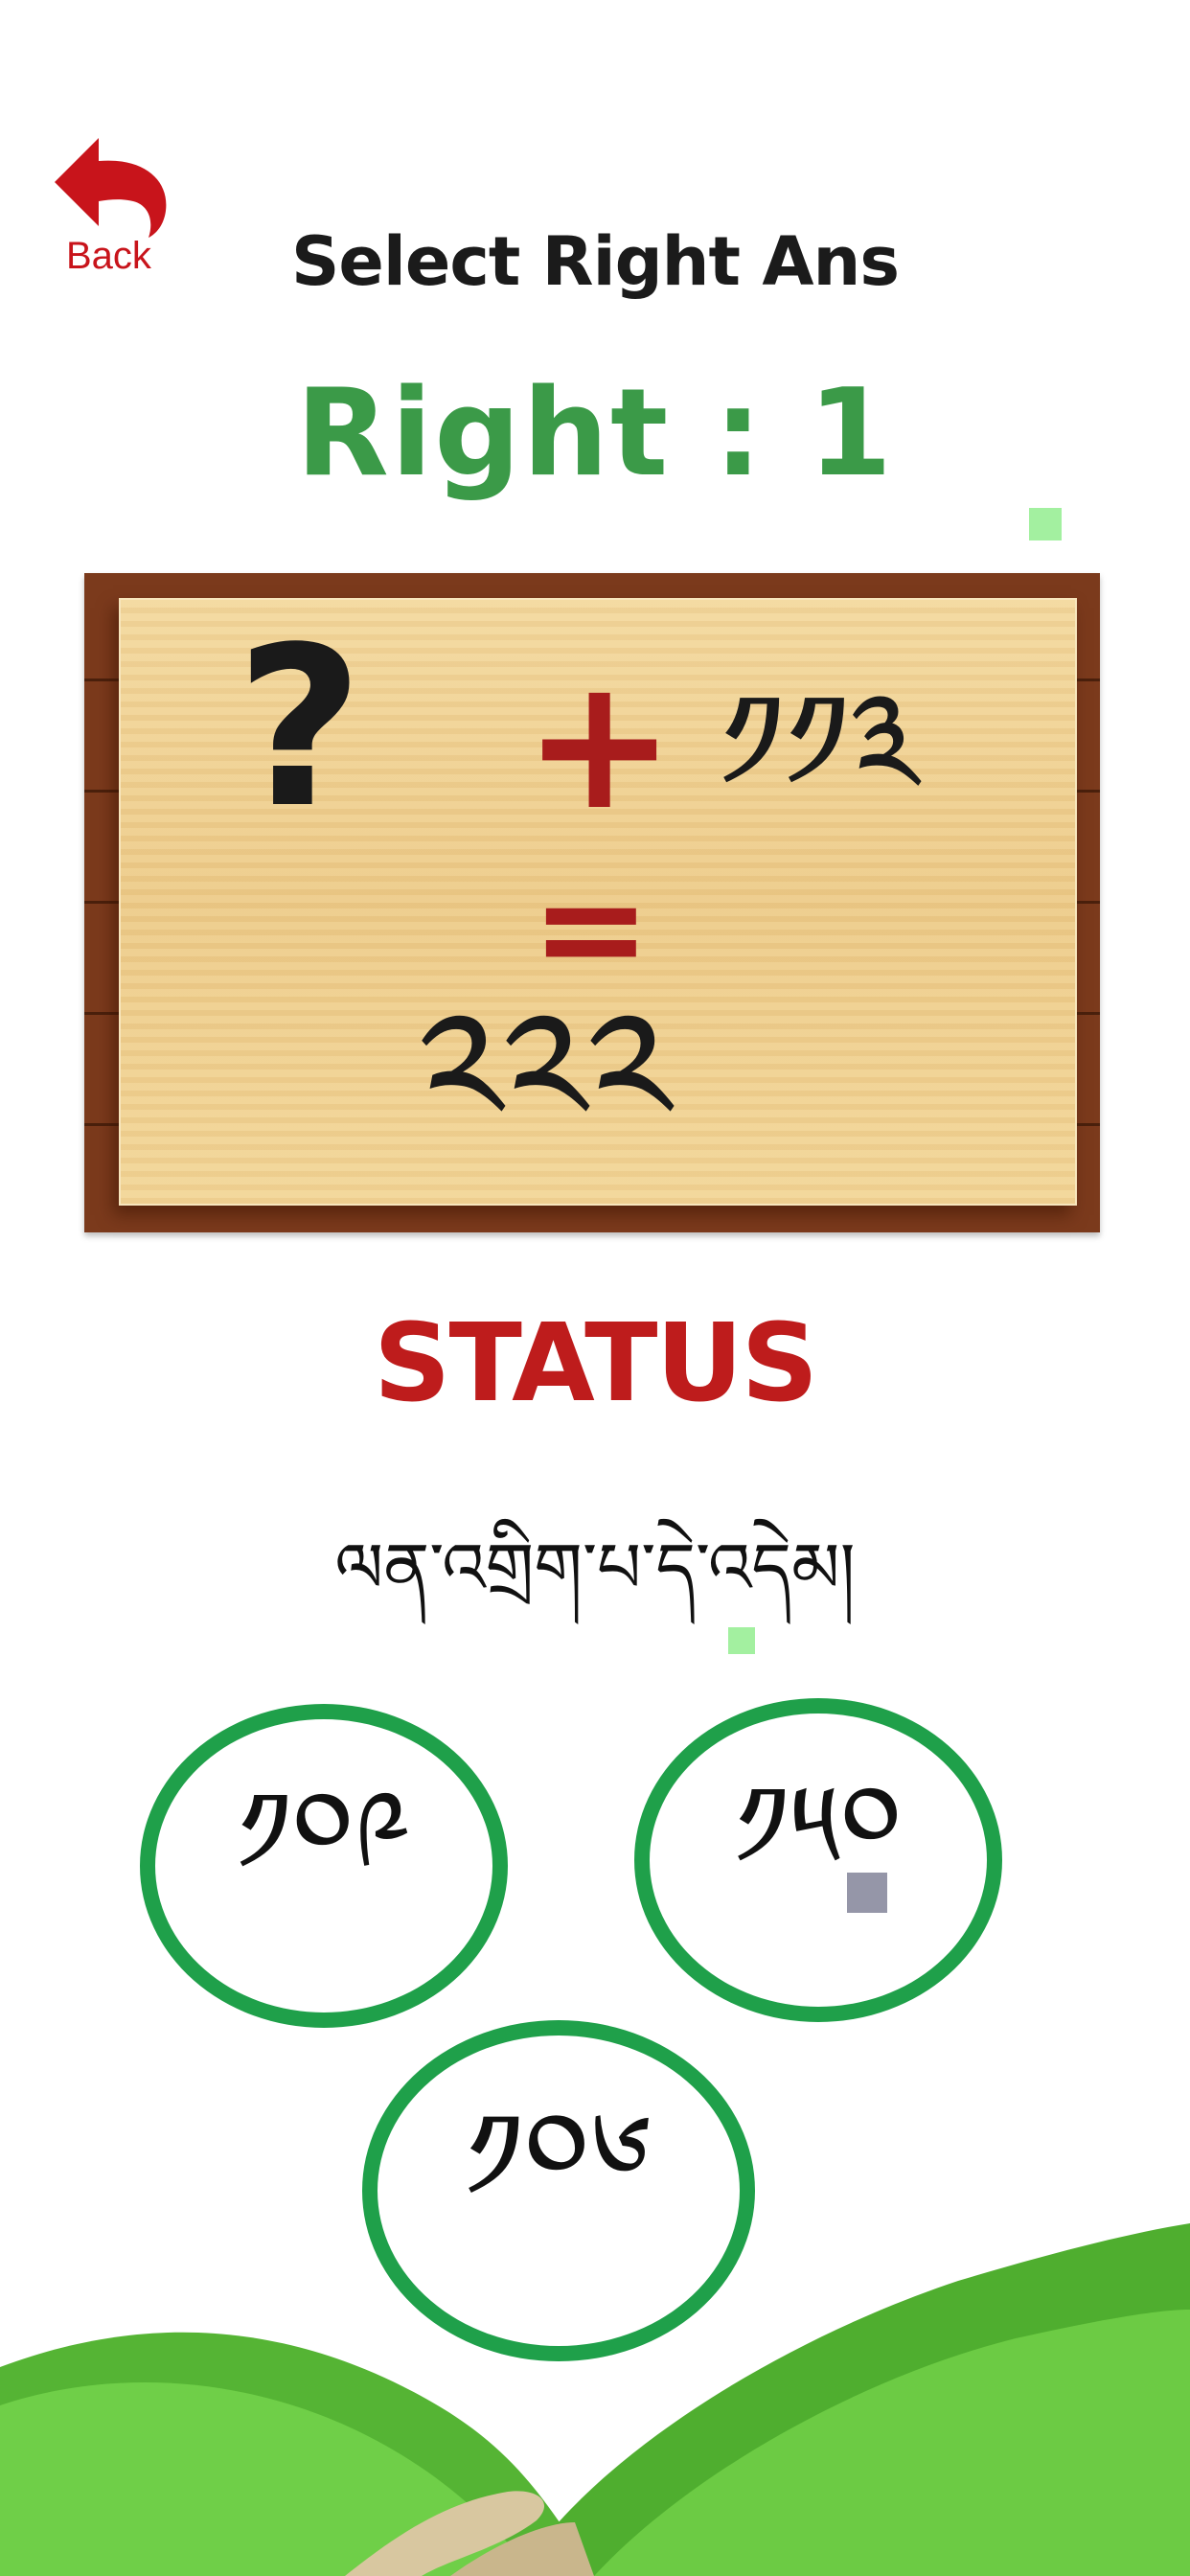 This screenshot has width=1190, height=2576. I want to click on known-operand: ༡༡༣, so click(820, 743).